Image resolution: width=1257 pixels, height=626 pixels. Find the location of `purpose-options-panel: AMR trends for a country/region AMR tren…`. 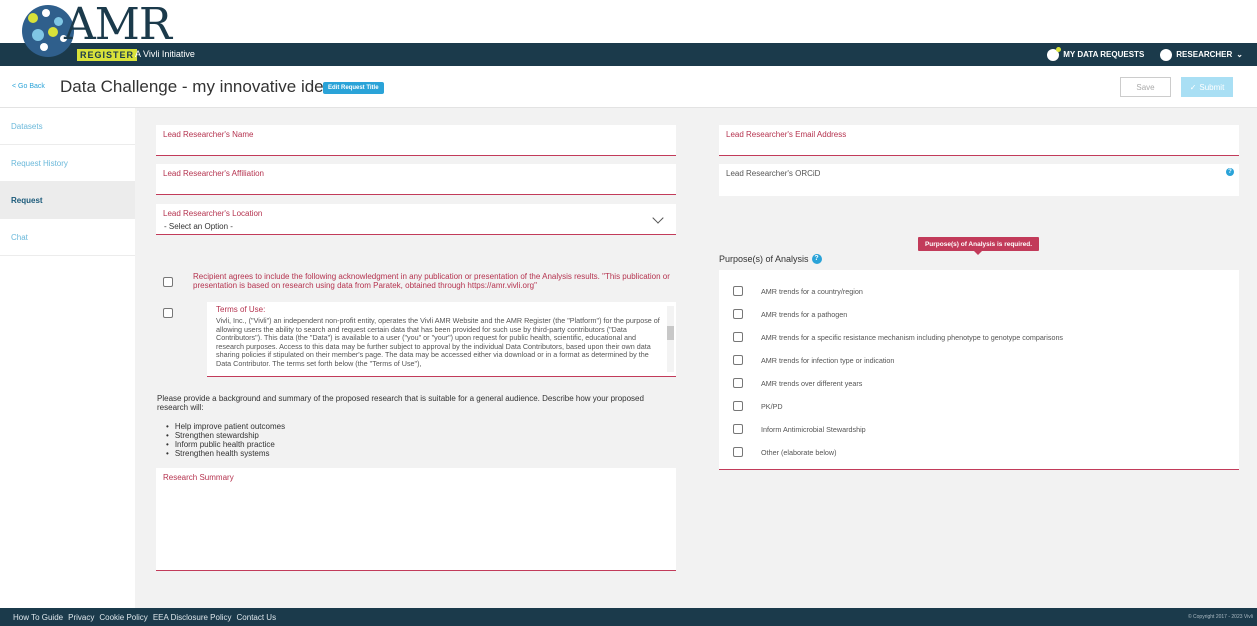

purpose-options-panel: AMR trends for a country/region AMR tren… is located at coordinates (979, 370).